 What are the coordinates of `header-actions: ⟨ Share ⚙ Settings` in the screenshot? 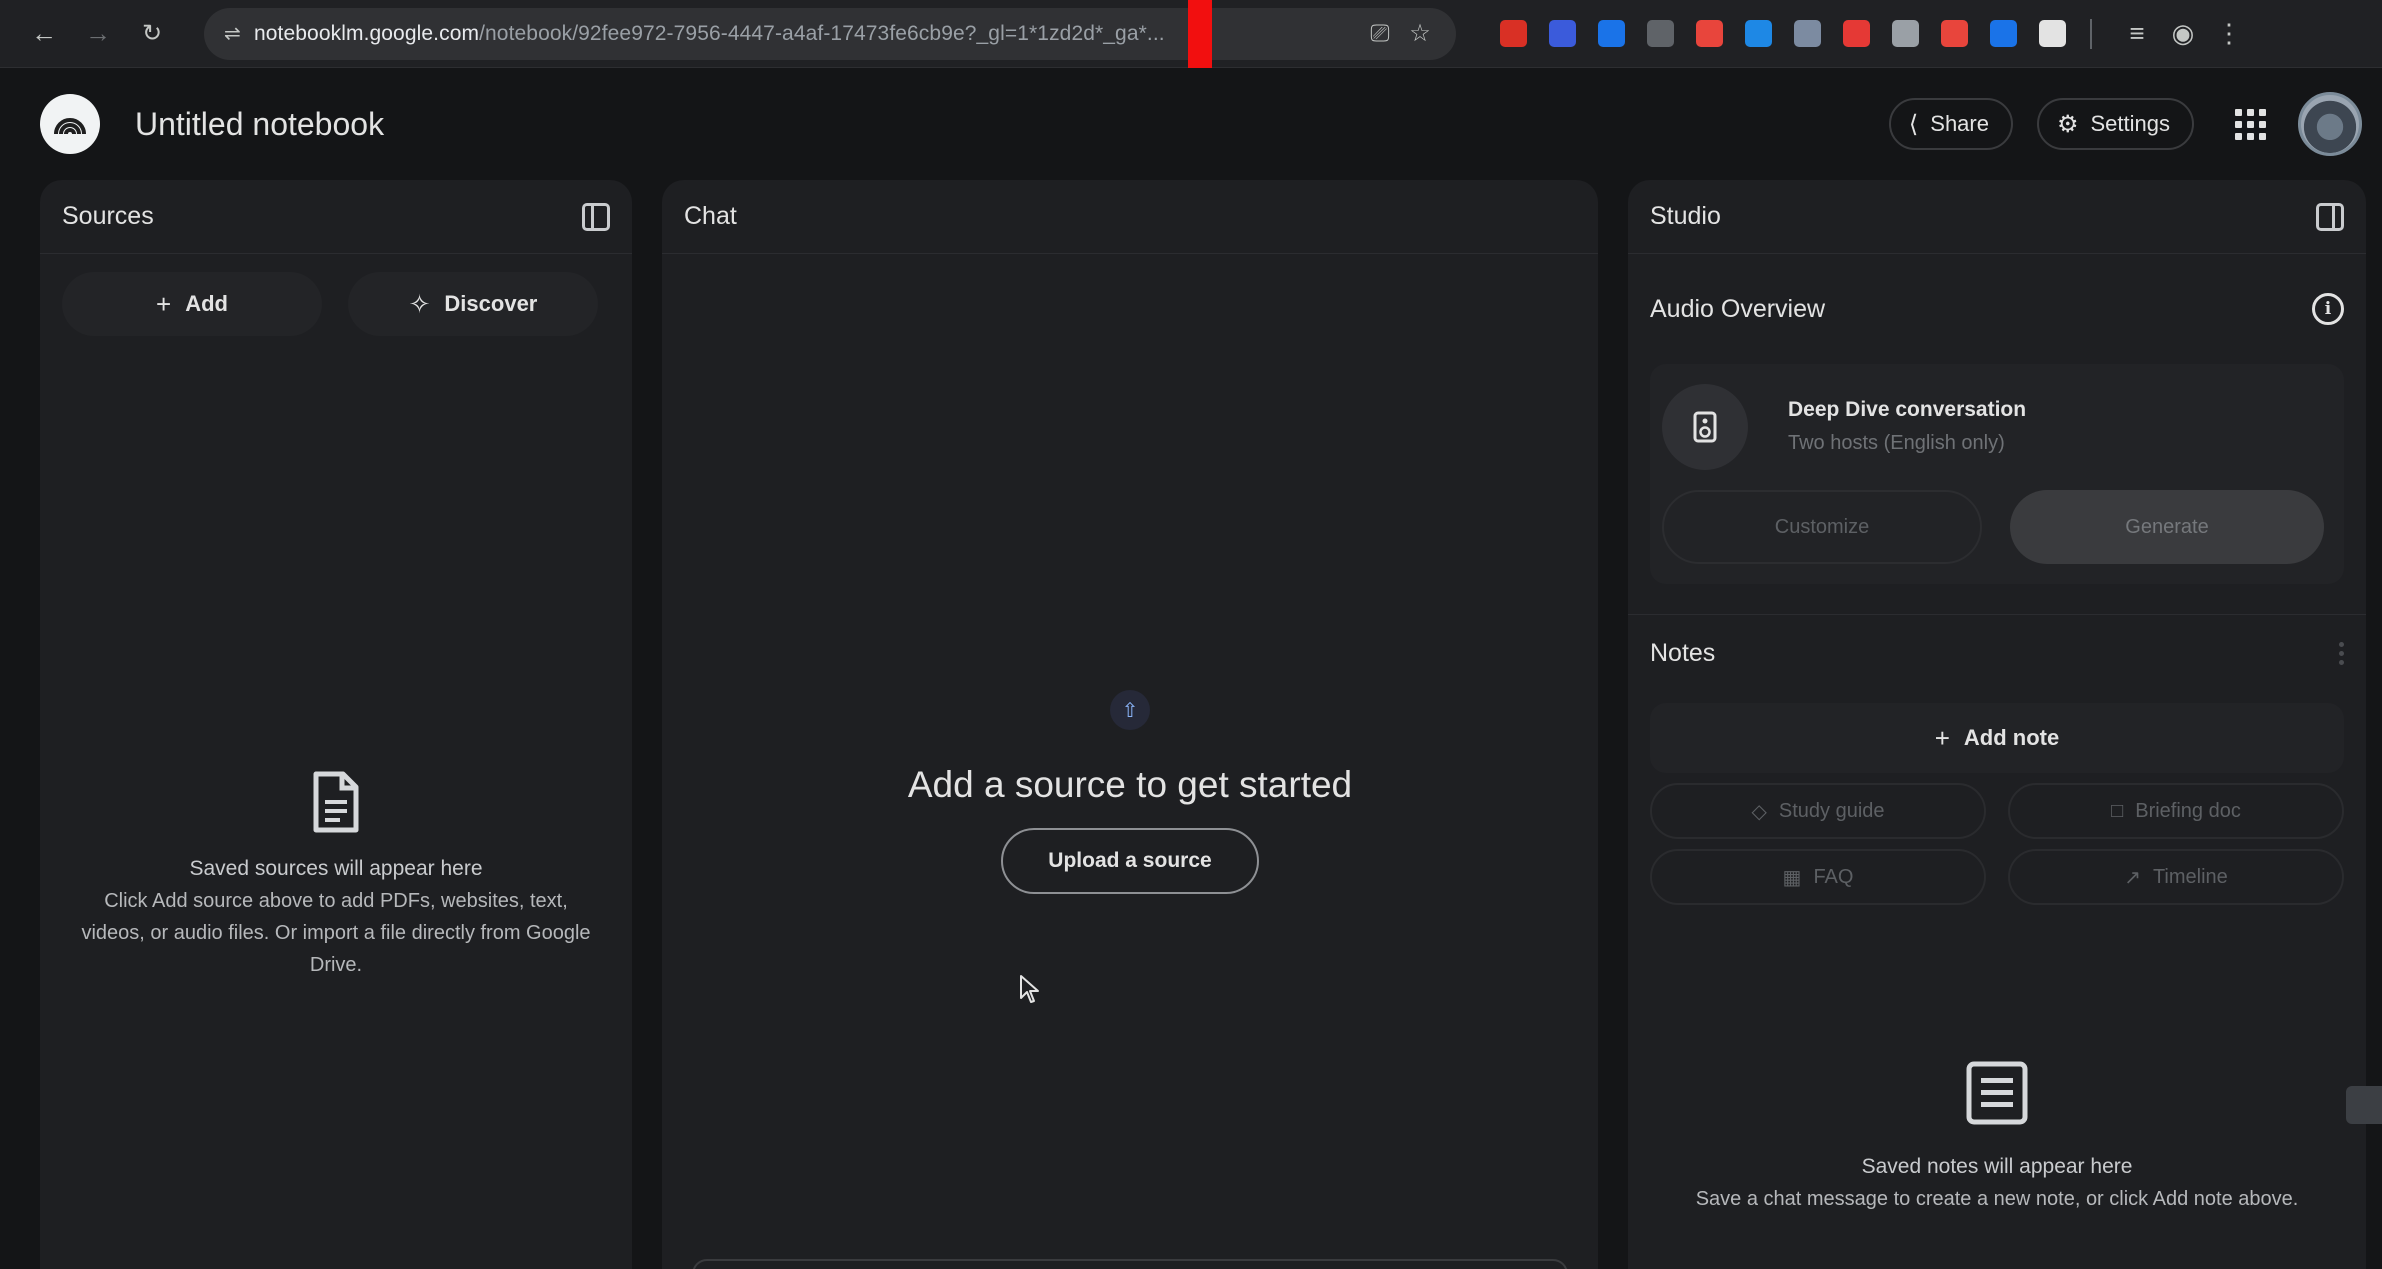 It's located at (2113, 124).